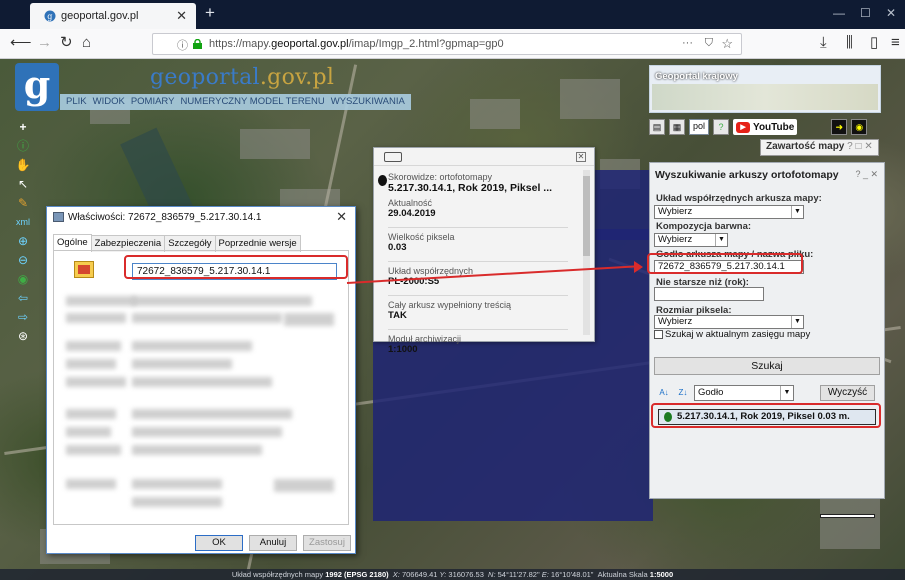 The width and height of the screenshot is (905, 580). I want to click on tab-general: Ogólne, so click(72, 242).